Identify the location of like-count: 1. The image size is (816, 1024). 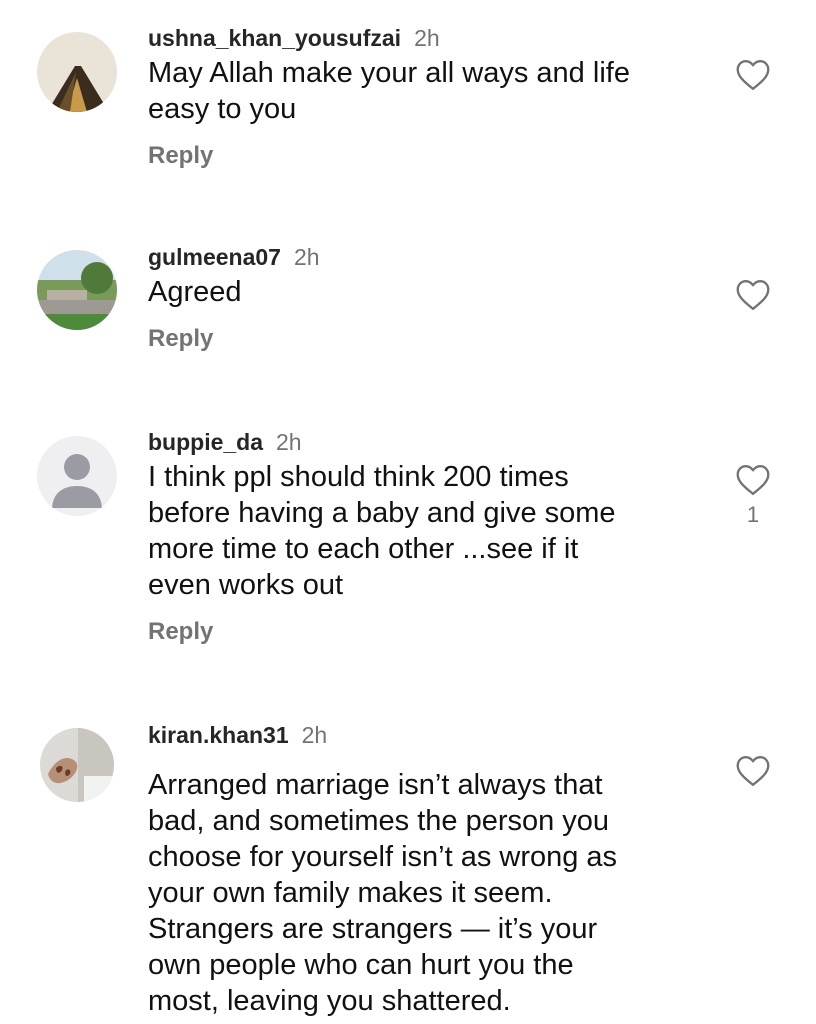
(753, 514).